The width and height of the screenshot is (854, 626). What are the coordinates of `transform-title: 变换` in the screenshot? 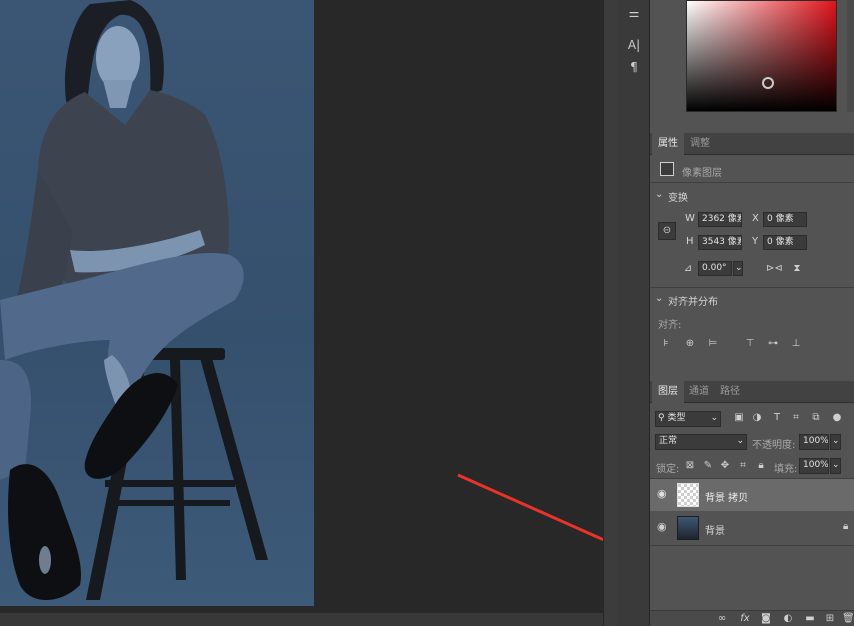 It's located at (678, 198).